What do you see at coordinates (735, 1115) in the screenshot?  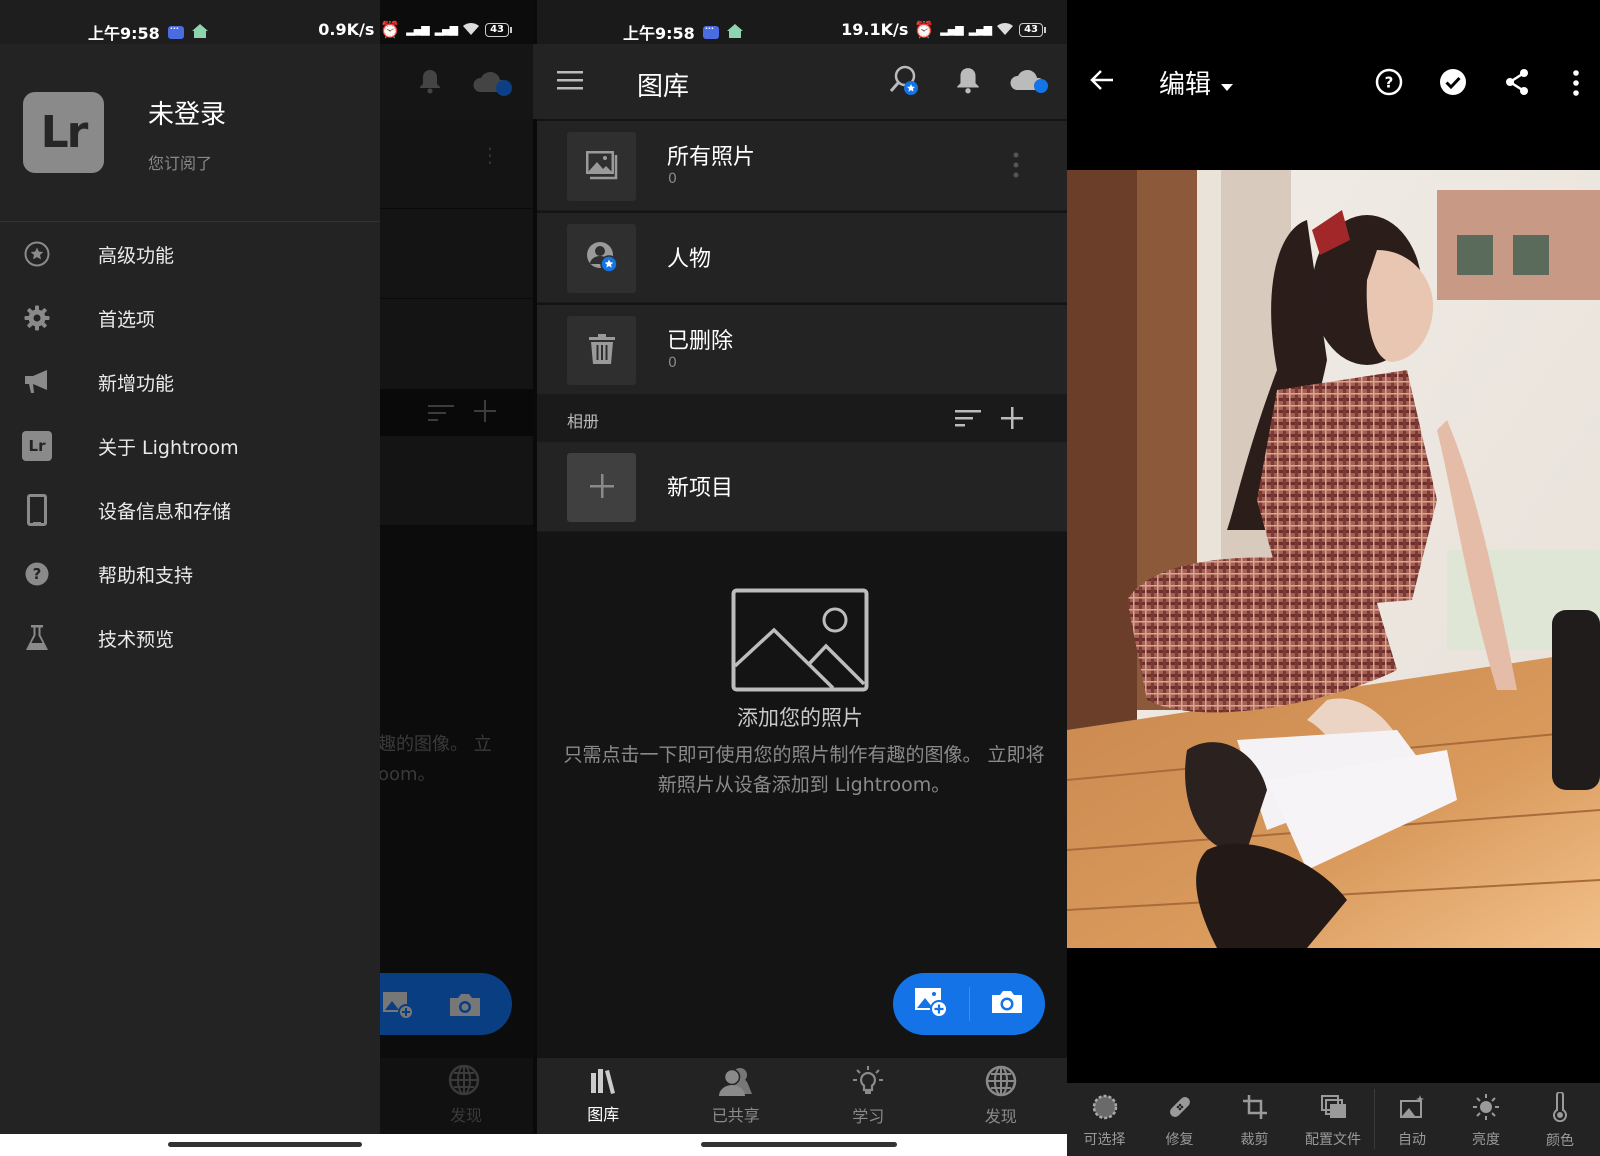 I see `nav-label: 已共享` at bounding box center [735, 1115].